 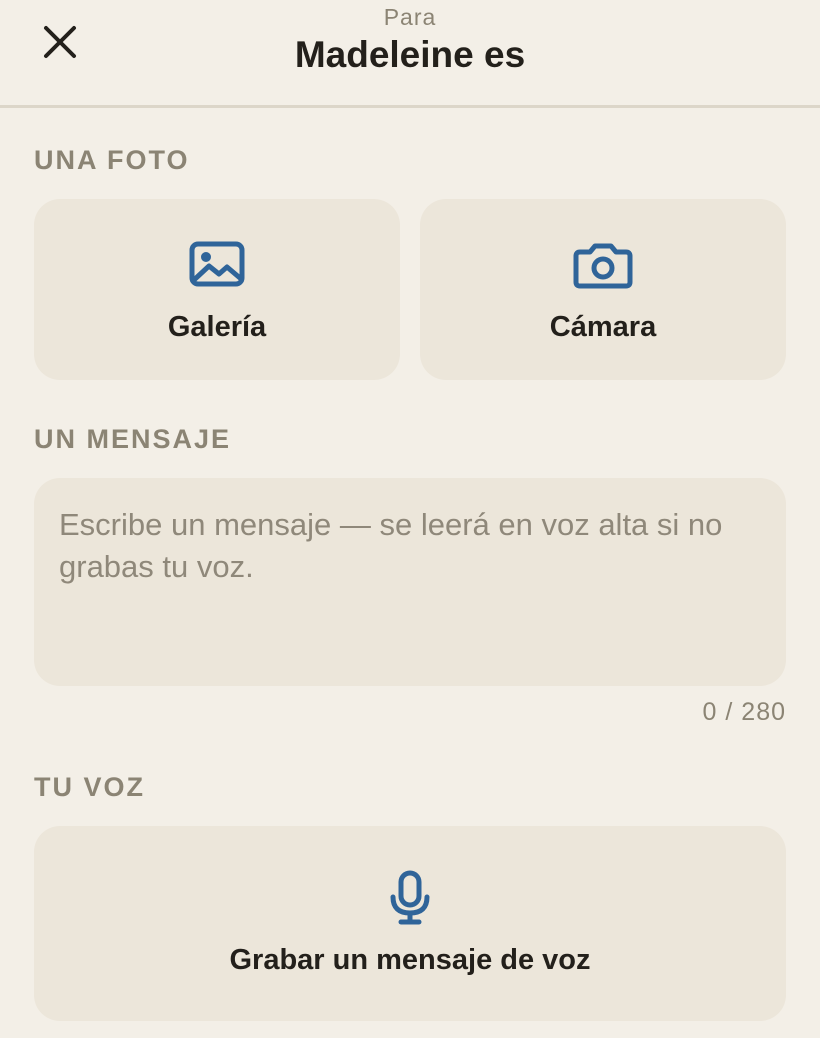 I want to click on gallery-label: Galería, so click(x=217, y=327).